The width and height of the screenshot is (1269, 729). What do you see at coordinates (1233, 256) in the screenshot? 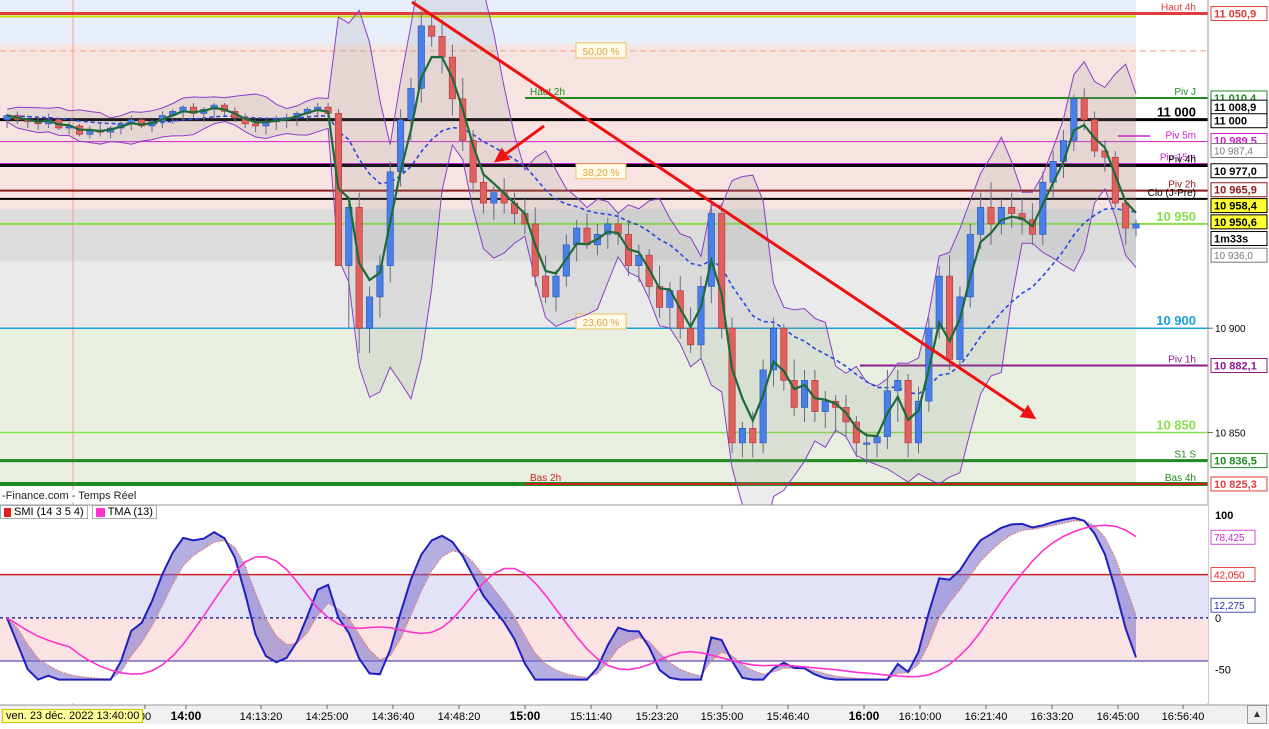
I see `price-badge-11: 10 936,0` at bounding box center [1233, 256].